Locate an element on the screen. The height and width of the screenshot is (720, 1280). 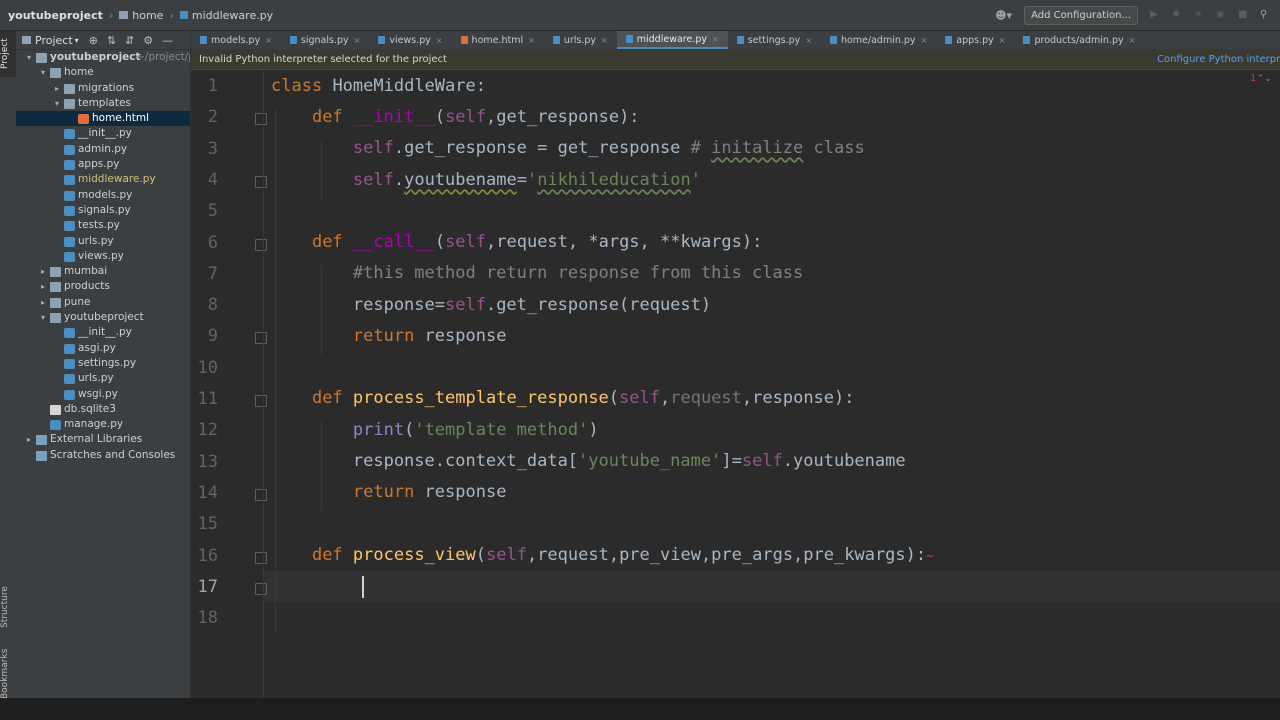
tree-item: settings.py is located at coordinates (103, 363).